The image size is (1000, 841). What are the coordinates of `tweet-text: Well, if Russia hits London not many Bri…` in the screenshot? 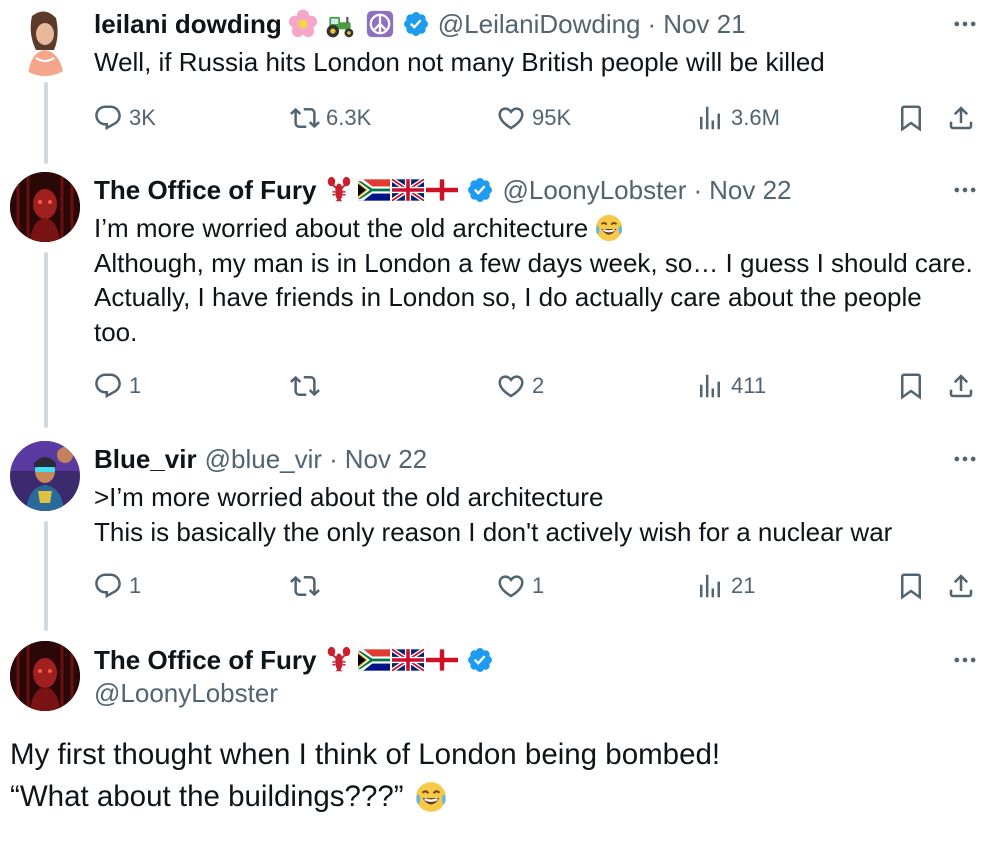 It's located at (534, 62).